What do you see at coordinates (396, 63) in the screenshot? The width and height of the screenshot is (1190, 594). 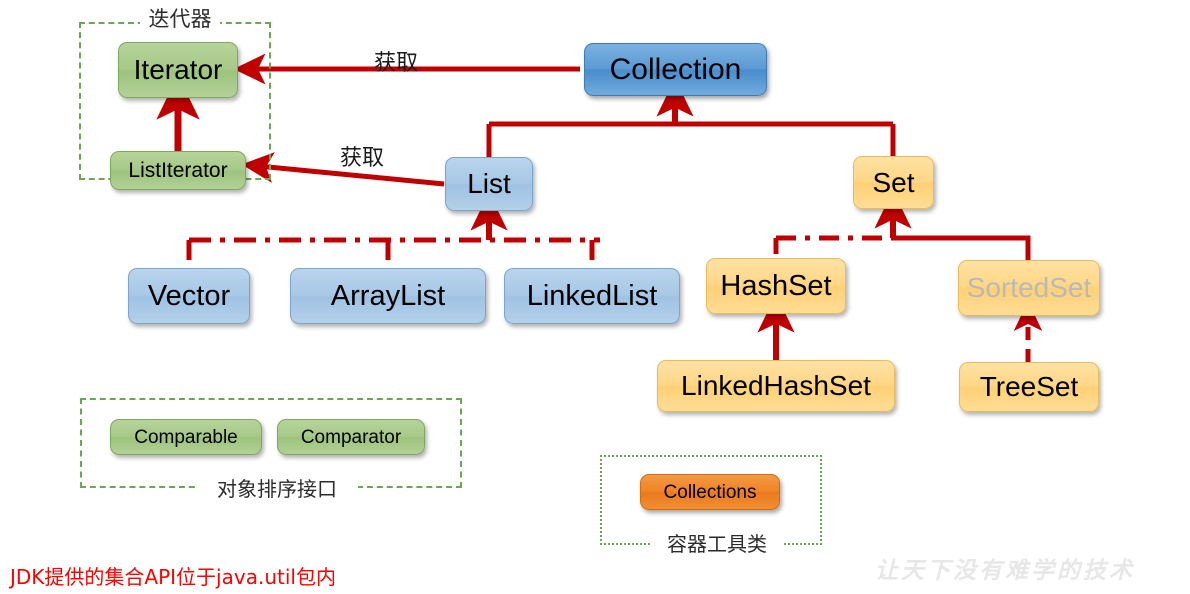 I see `edge-label-collection-to-iterator: 获取` at bounding box center [396, 63].